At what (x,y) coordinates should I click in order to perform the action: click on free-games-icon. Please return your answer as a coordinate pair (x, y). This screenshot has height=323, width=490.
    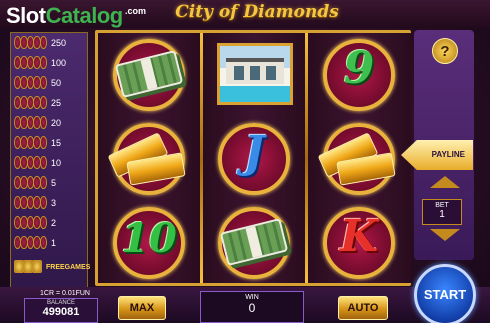
    Looking at the image, I should click on (28, 267).